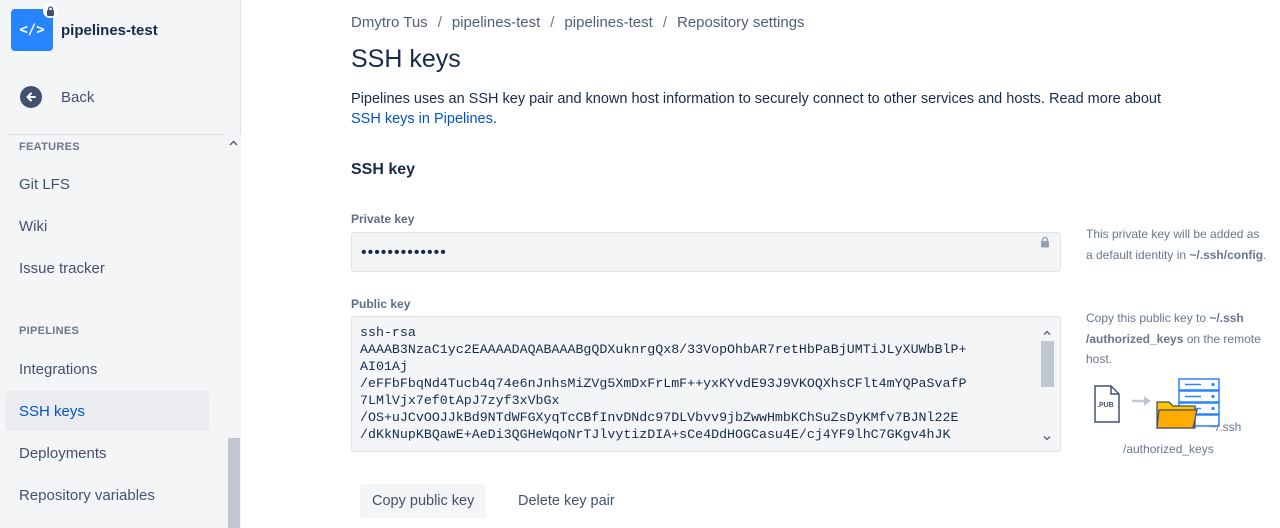  What do you see at coordinates (1047, 364) in the screenshot?
I see `textarea-scrollbar-thumb` at bounding box center [1047, 364].